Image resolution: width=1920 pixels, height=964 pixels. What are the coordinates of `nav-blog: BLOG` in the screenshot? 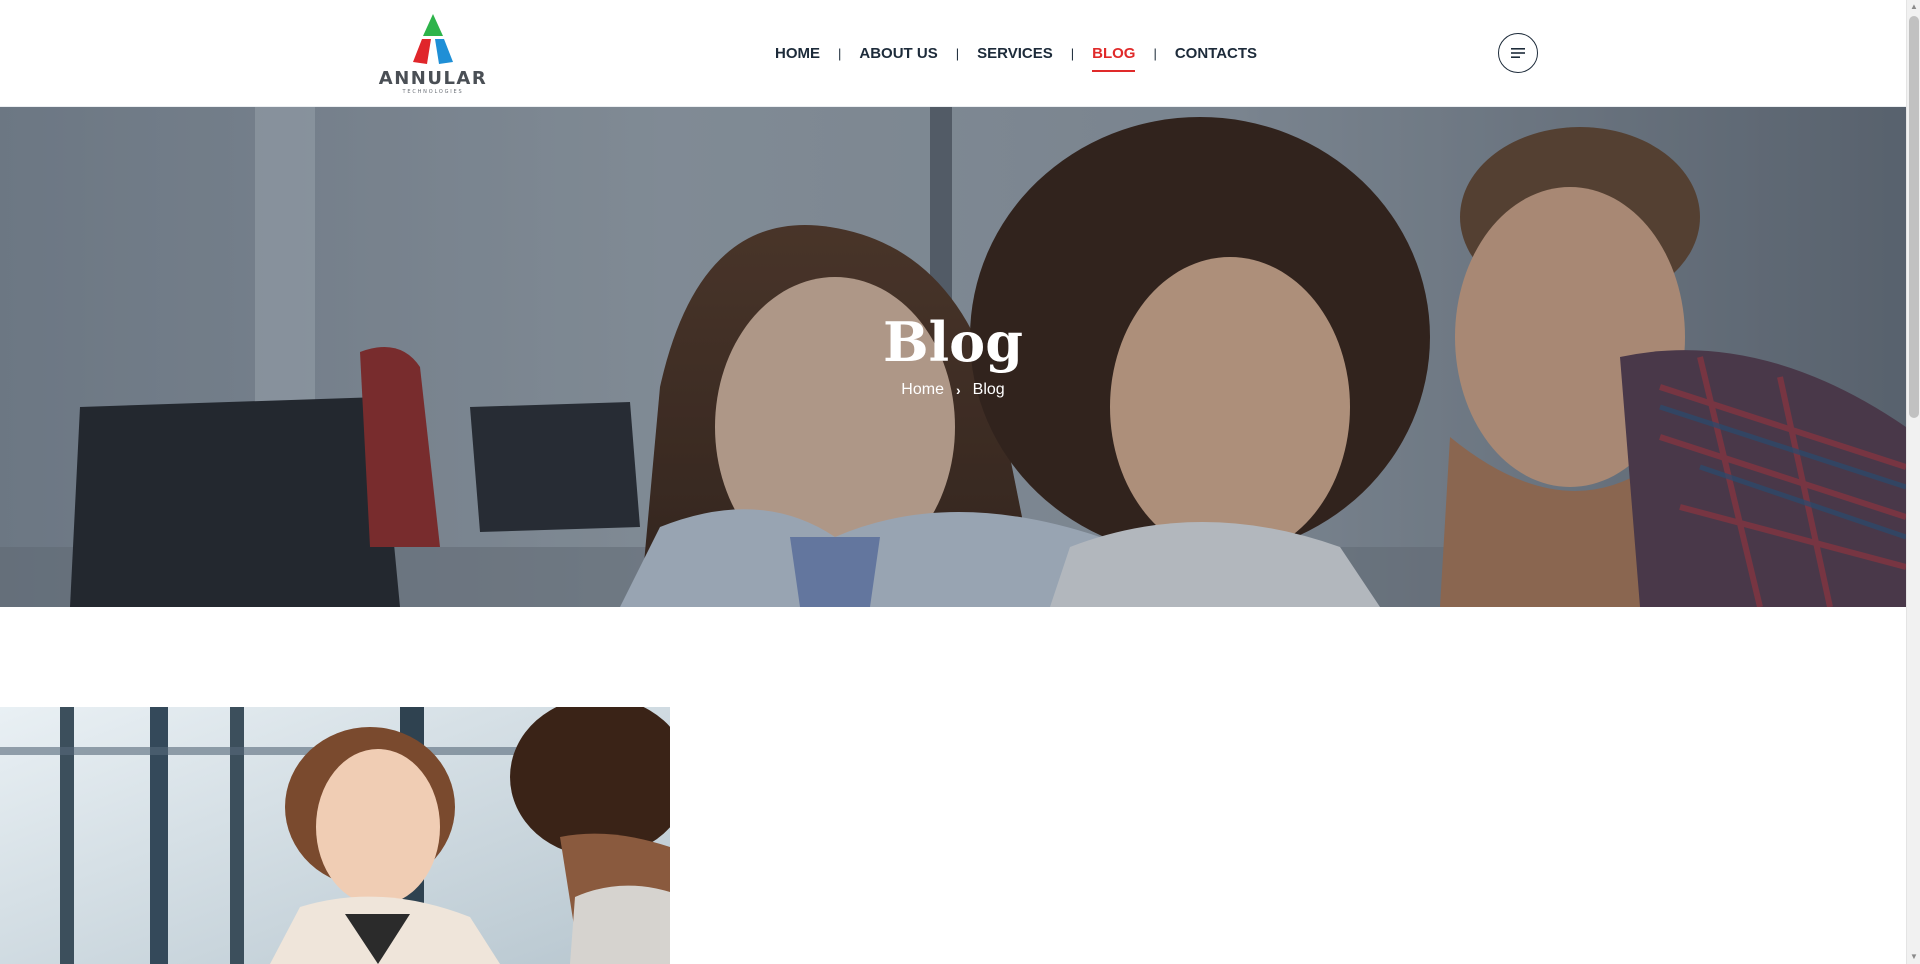 It's located at (1114, 58).